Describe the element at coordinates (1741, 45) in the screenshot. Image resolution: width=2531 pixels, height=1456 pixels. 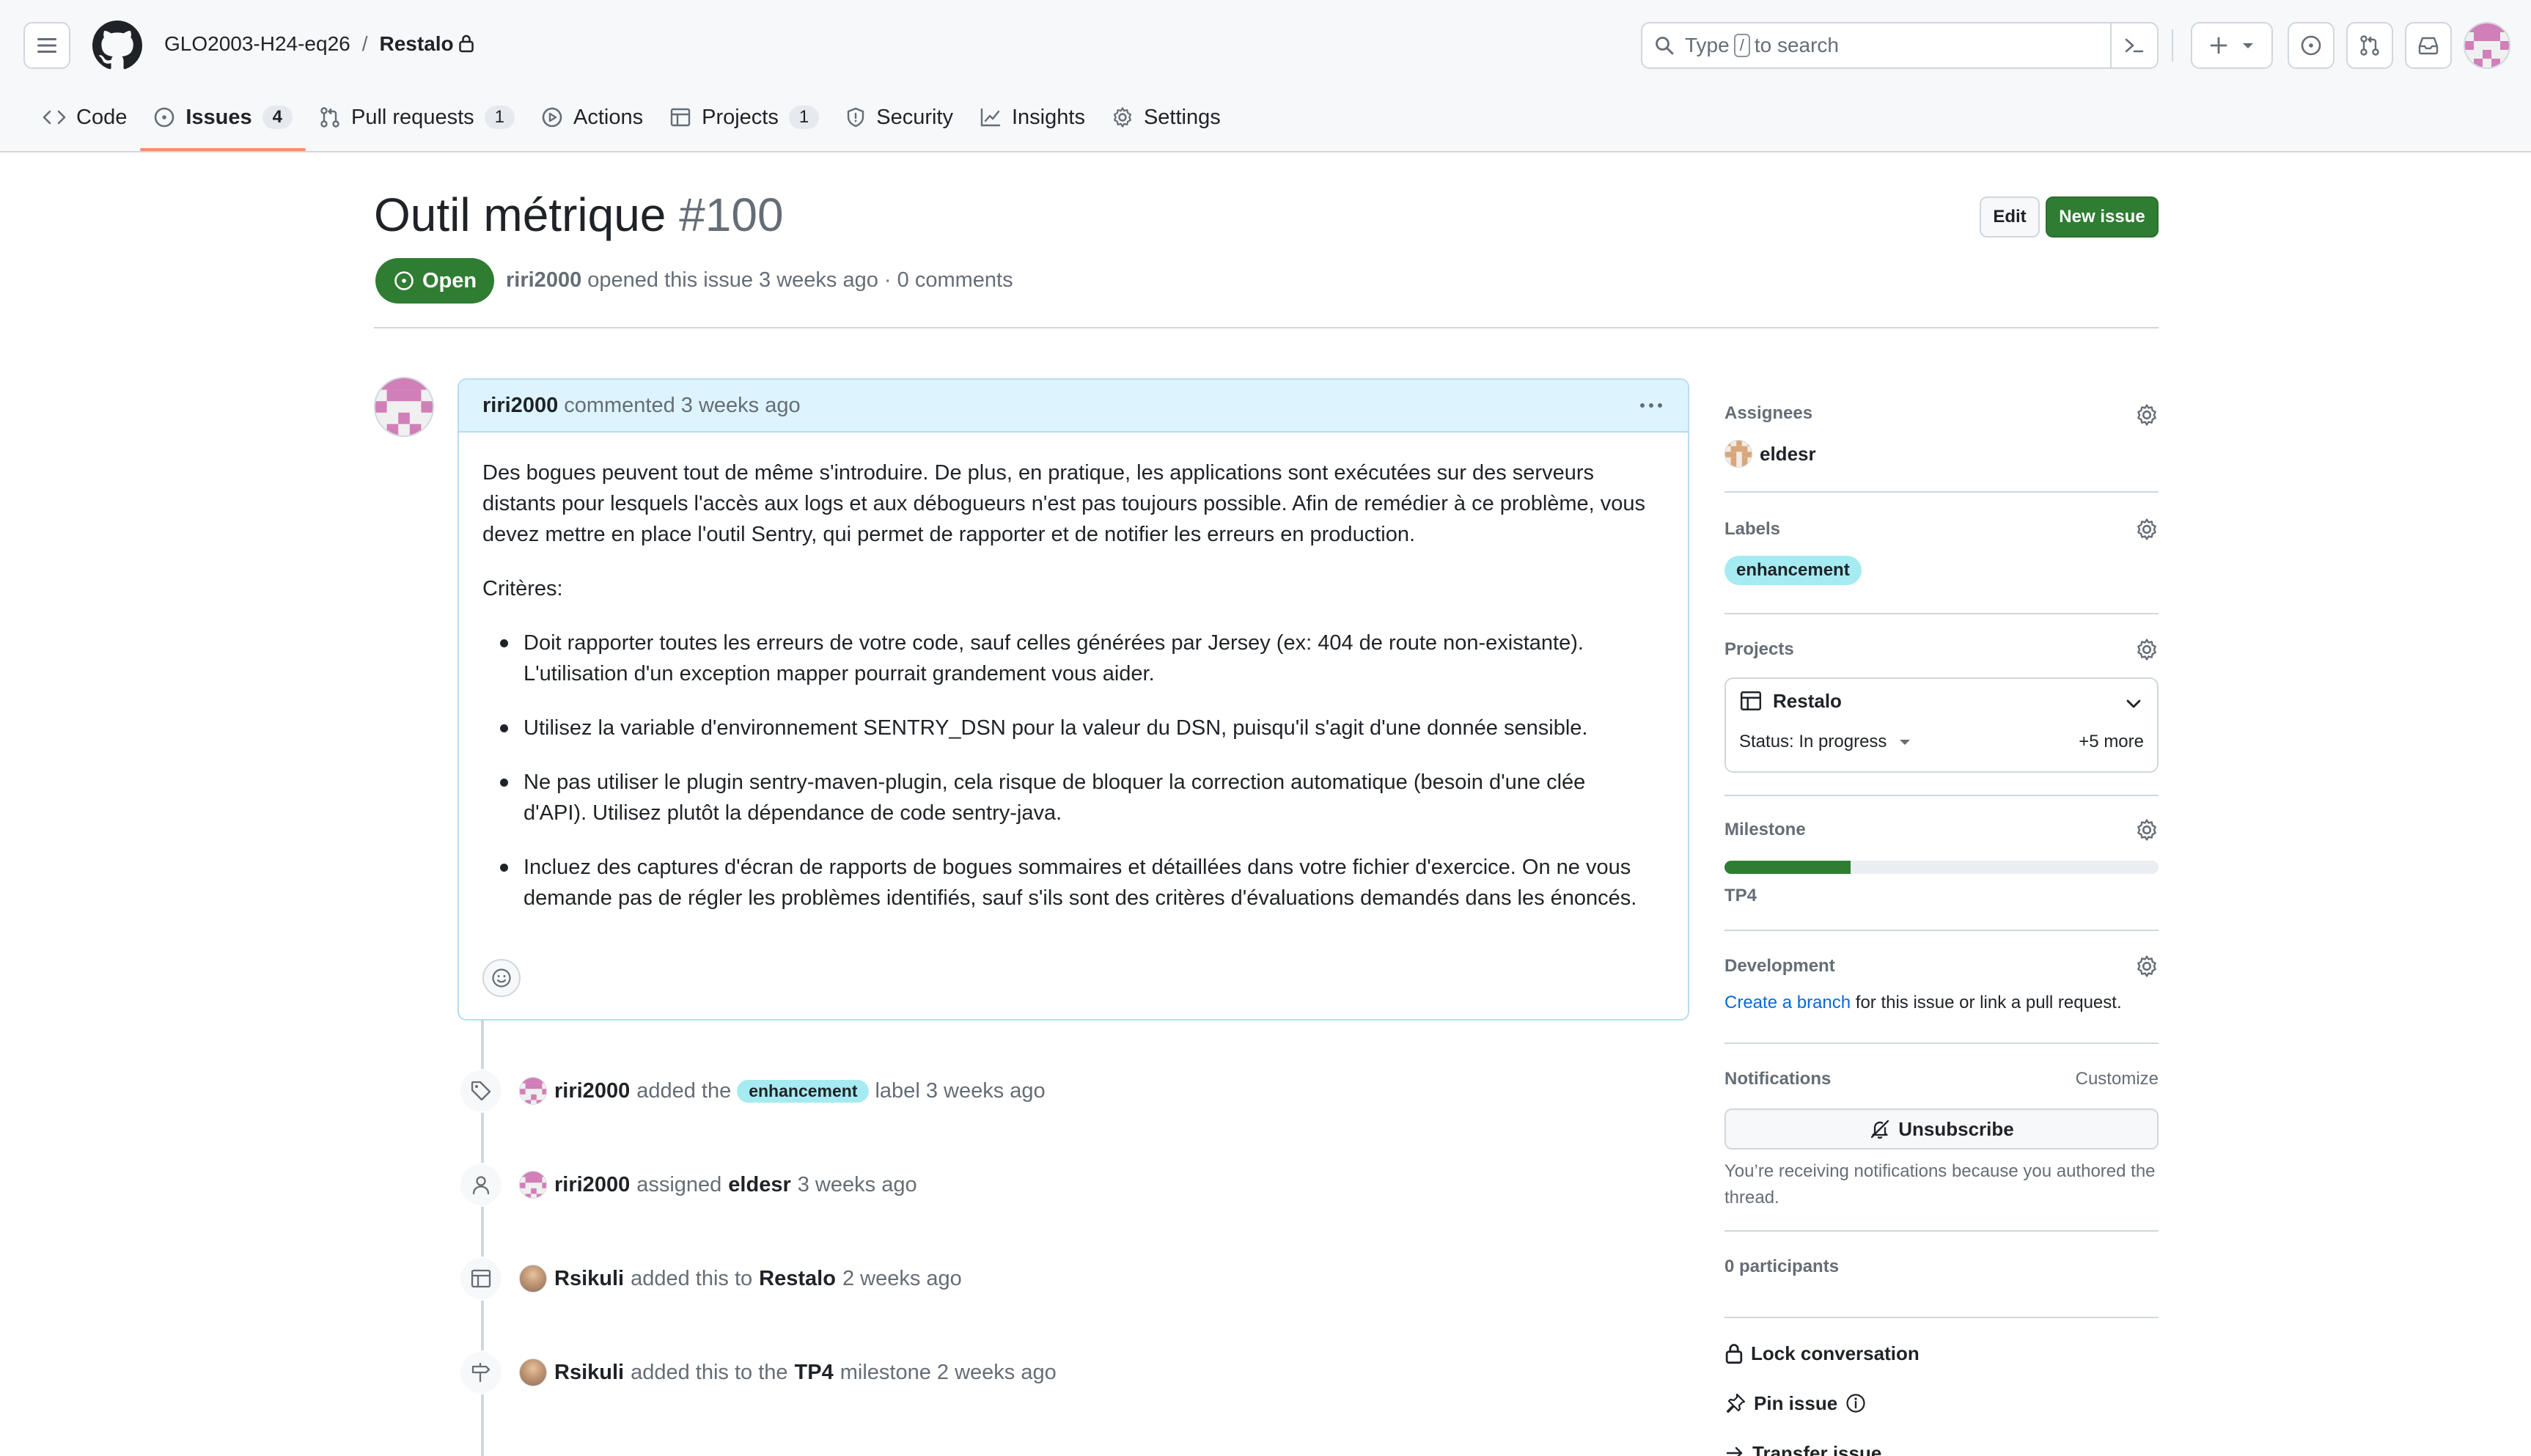
I see `search-shortcut-key: /` at that location.